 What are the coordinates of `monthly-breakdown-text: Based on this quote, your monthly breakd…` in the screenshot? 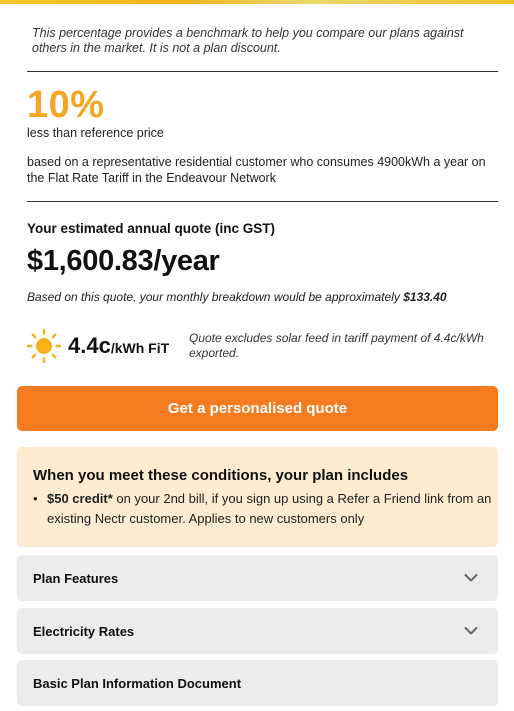 It's located at (215, 297).